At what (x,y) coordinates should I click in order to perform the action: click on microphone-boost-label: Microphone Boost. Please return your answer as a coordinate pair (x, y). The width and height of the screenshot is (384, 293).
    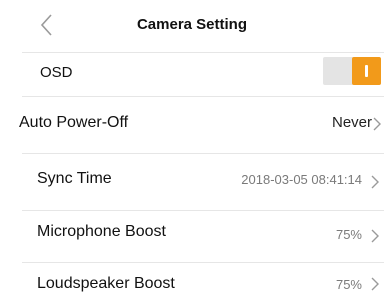
    Looking at the image, I should click on (101, 231).